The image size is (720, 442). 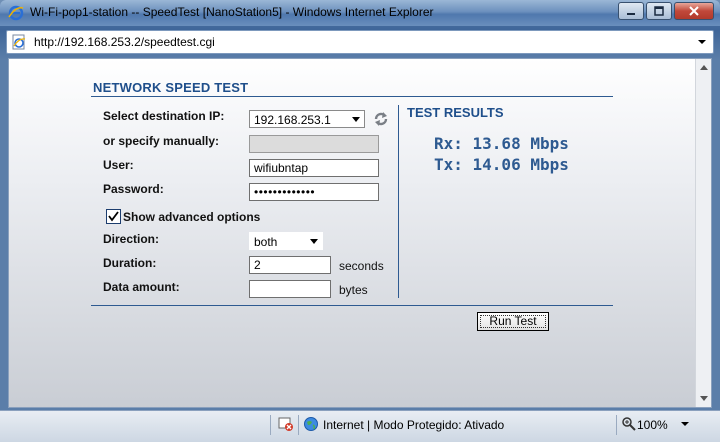 I want to click on internet-explorer-icon, so click(x=16, y=13).